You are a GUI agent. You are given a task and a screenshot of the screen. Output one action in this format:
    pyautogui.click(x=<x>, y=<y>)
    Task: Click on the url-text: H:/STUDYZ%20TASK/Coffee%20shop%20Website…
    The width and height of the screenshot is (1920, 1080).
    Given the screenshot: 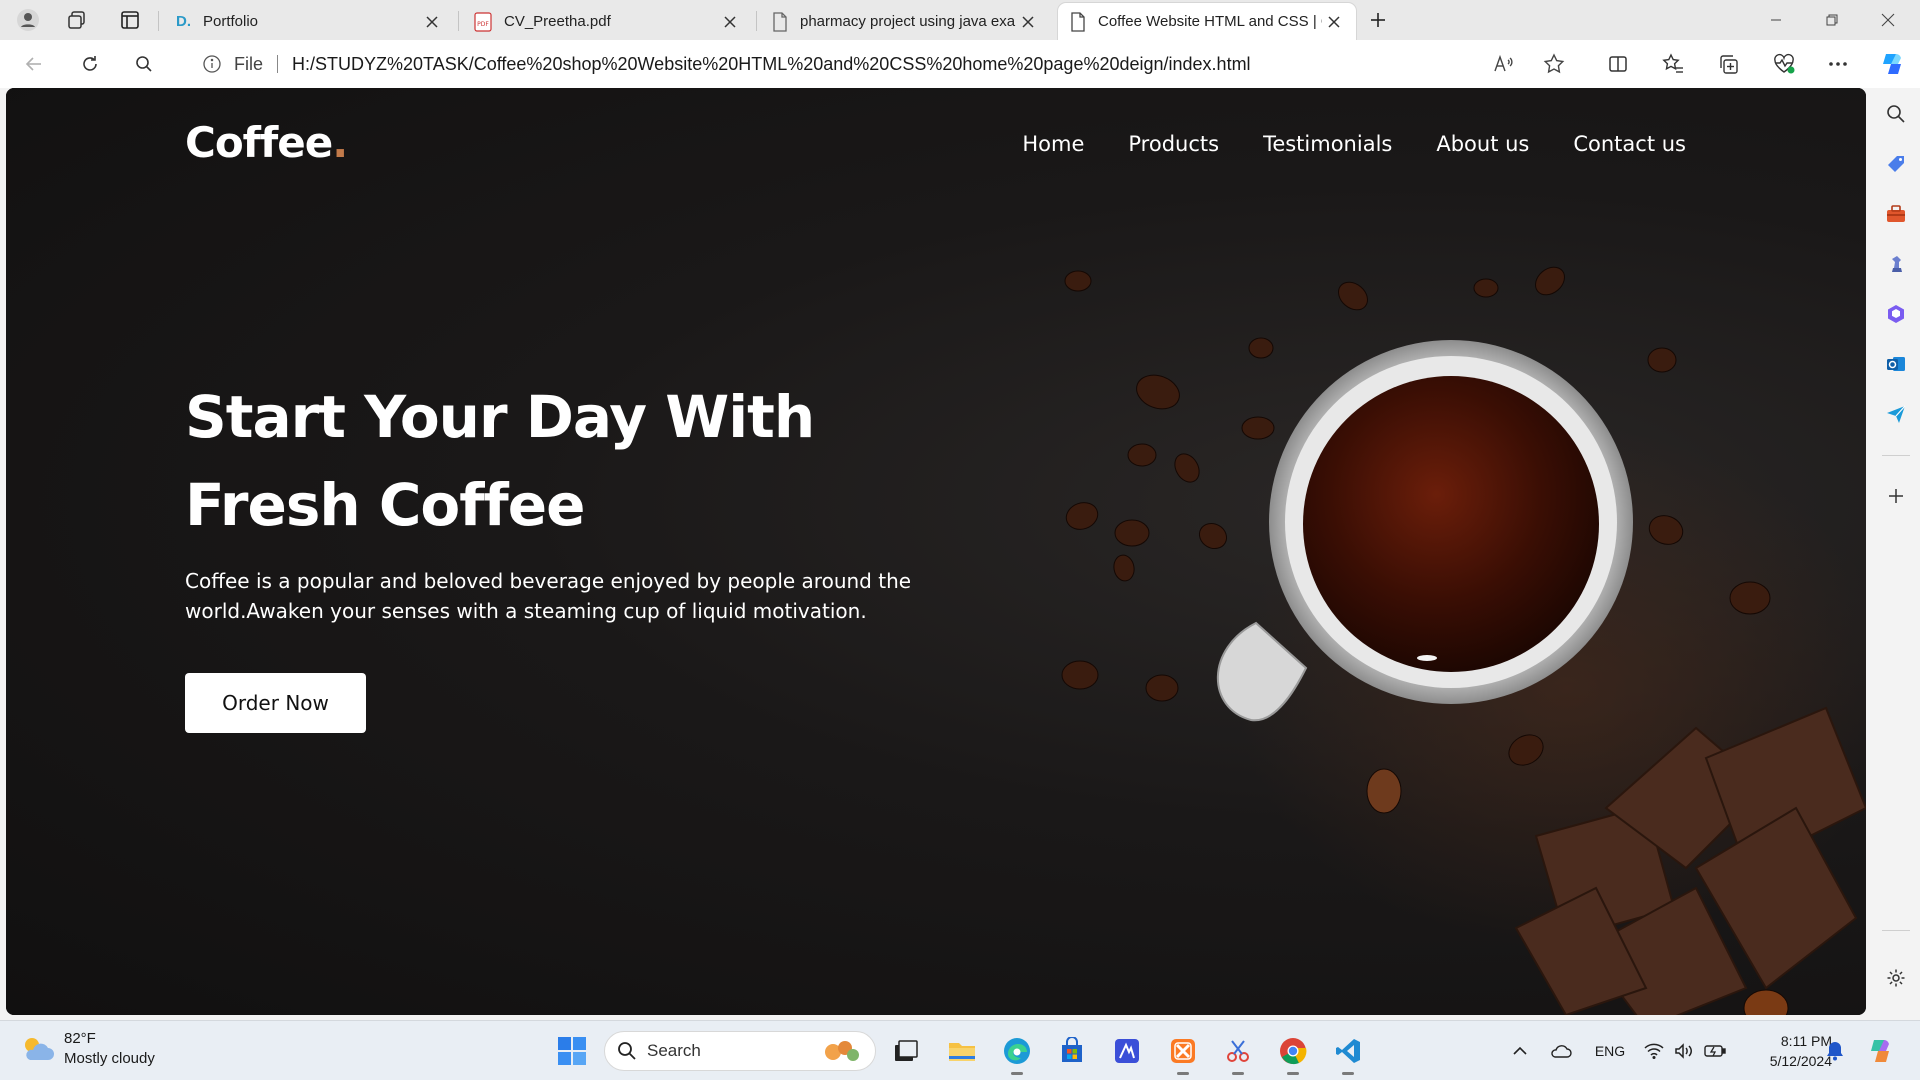 What is the action you would take?
    pyautogui.click(x=771, y=64)
    